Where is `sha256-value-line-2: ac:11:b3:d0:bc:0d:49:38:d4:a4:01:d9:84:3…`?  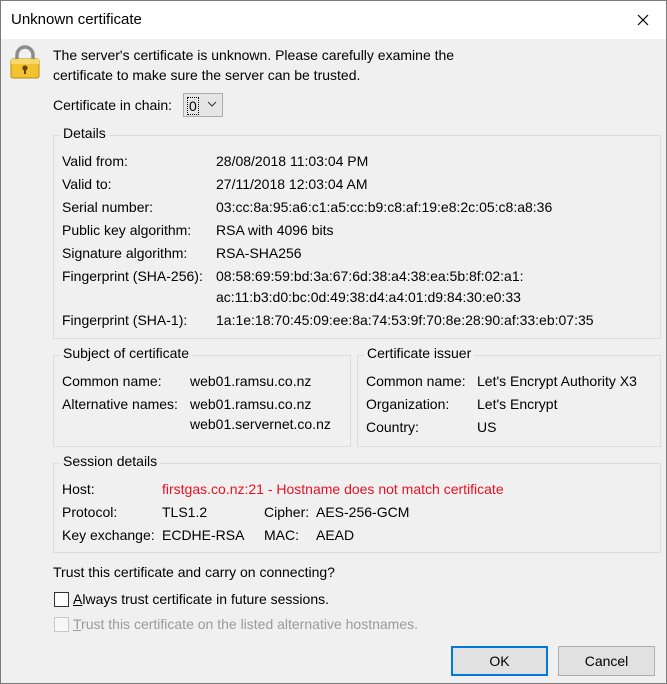 sha256-value-line-2: ac:11:b3:d0:bc:0d:49:38:d4:a4:01:d9:84:3… is located at coordinates (368, 297).